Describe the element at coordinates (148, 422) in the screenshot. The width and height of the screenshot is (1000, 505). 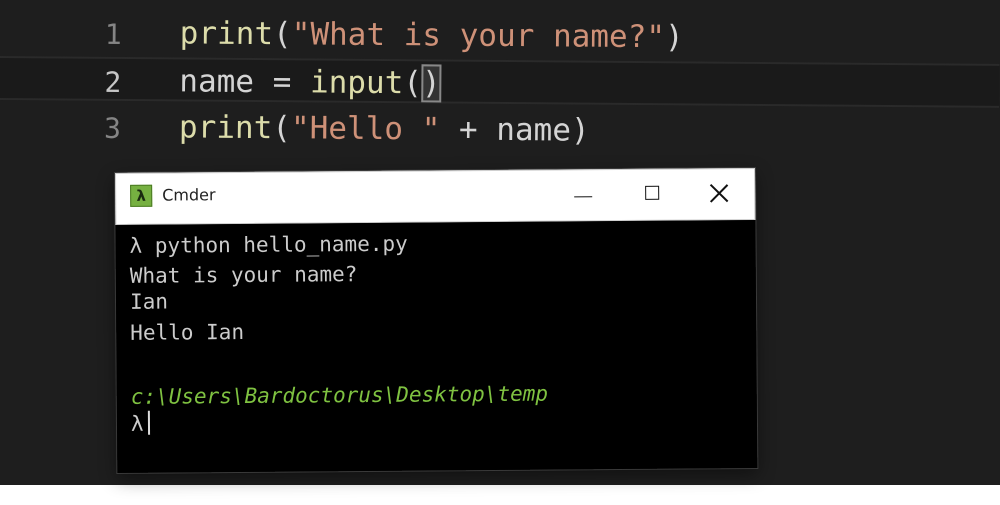
I see `text-cursor` at that location.